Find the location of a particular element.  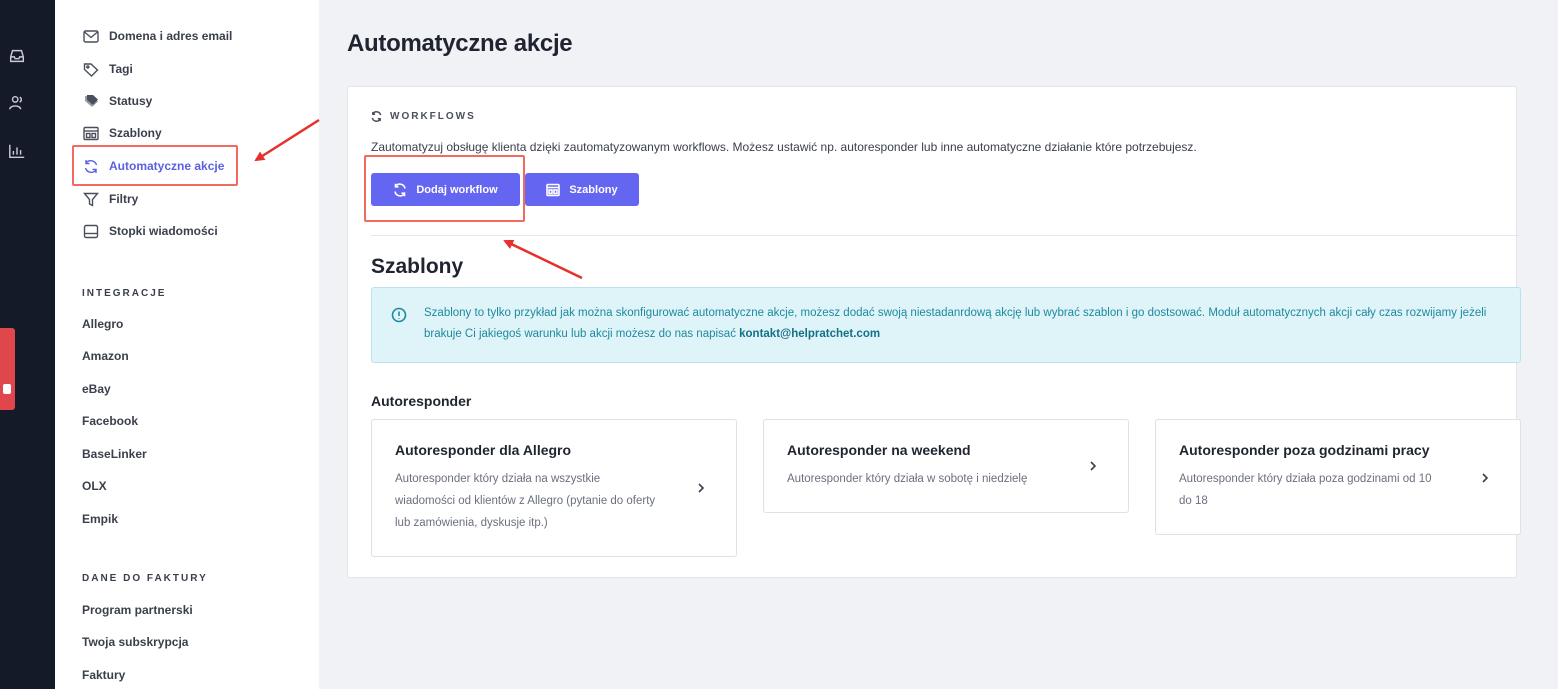

sidebar-item-subscription: Twoja subskrypcja is located at coordinates (135, 642).